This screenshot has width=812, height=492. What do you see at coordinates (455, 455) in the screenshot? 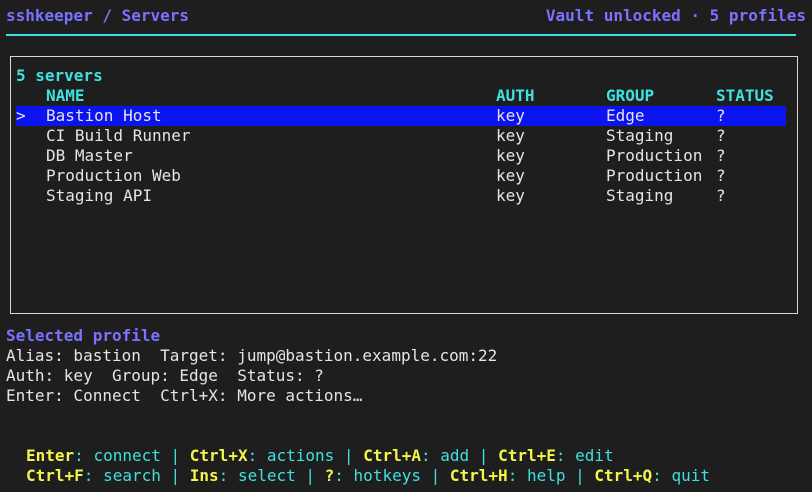
I see `hotkey-action-add: add` at bounding box center [455, 455].